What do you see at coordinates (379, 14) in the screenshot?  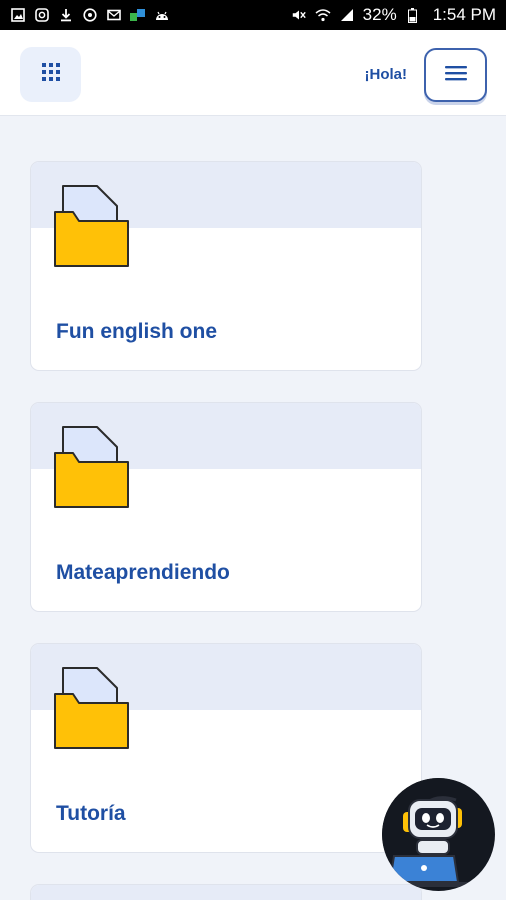 I see `battery-percent: 32%` at bounding box center [379, 14].